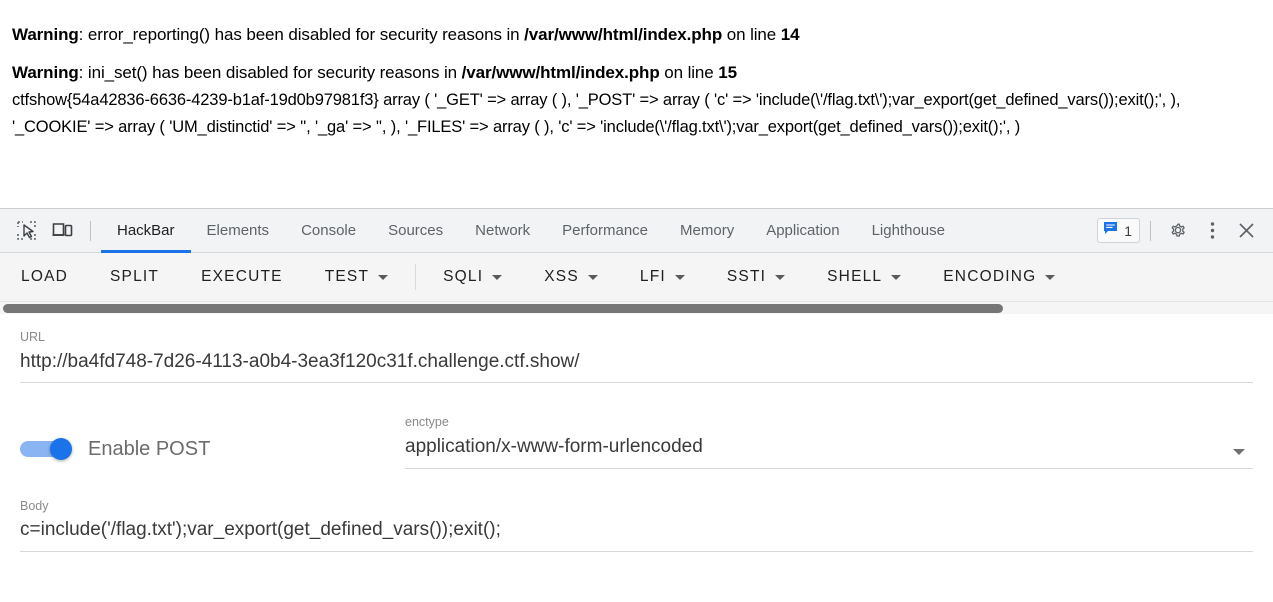 The image size is (1273, 602). What do you see at coordinates (83, 73) in the screenshot?
I see `warning-sep-2: :` at bounding box center [83, 73].